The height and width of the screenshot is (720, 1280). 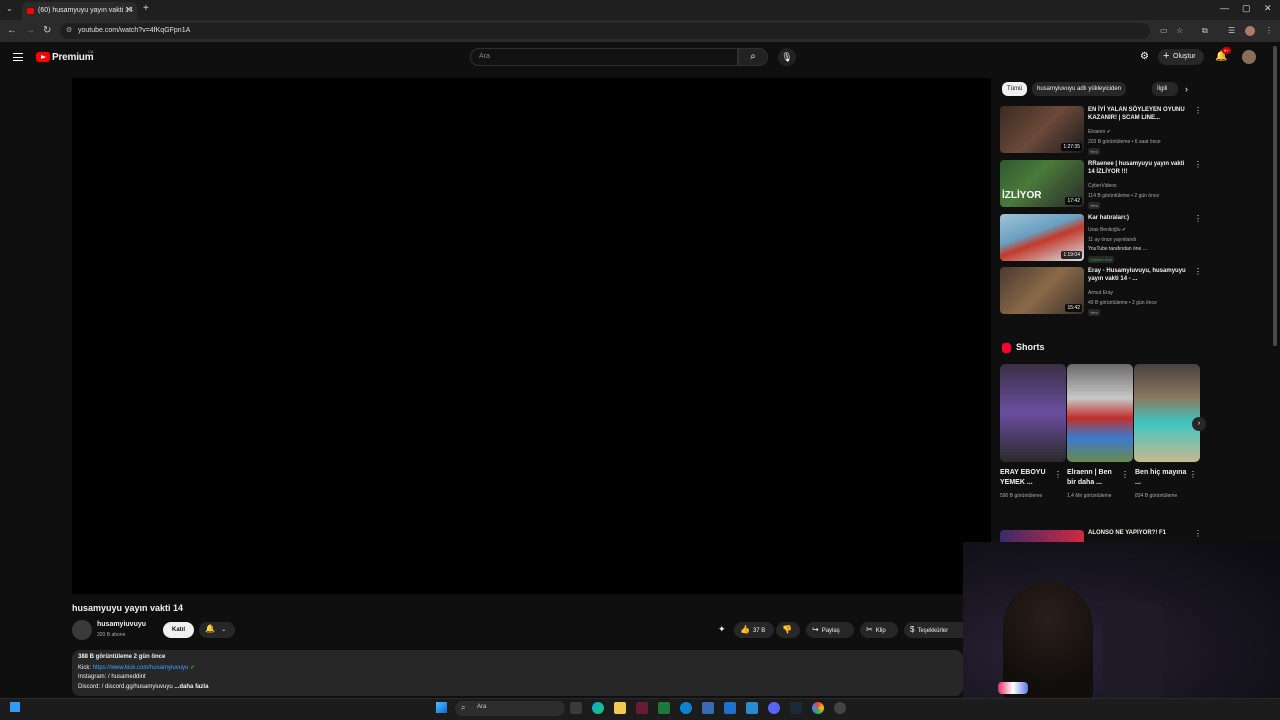 What do you see at coordinates (1246, 8) in the screenshot?
I see `maximize-icon: ▢` at bounding box center [1246, 8].